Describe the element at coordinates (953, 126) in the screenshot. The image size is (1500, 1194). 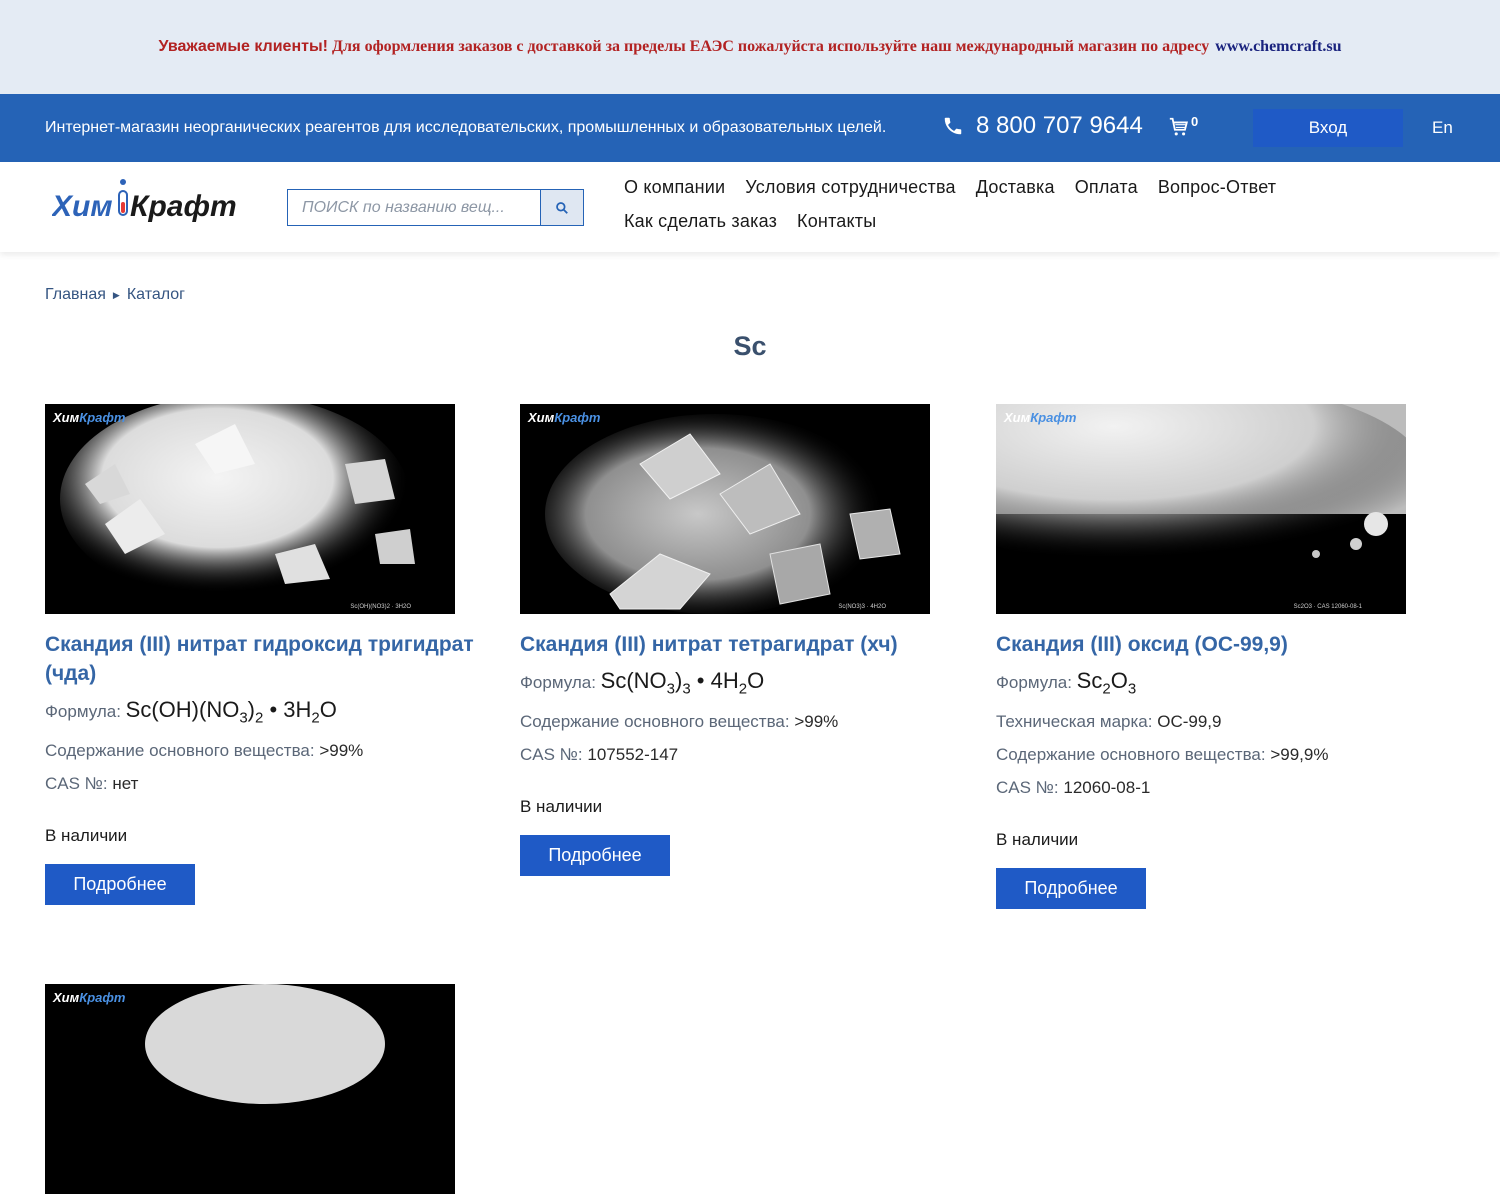
I see `phone-icon` at that location.